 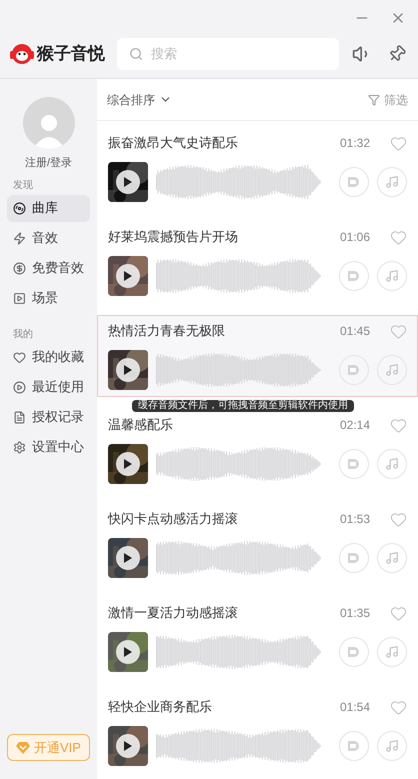 What do you see at coordinates (356, 237) in the screenshot?
I see `track-duration: 01:06` at bounding box center [356, 237].